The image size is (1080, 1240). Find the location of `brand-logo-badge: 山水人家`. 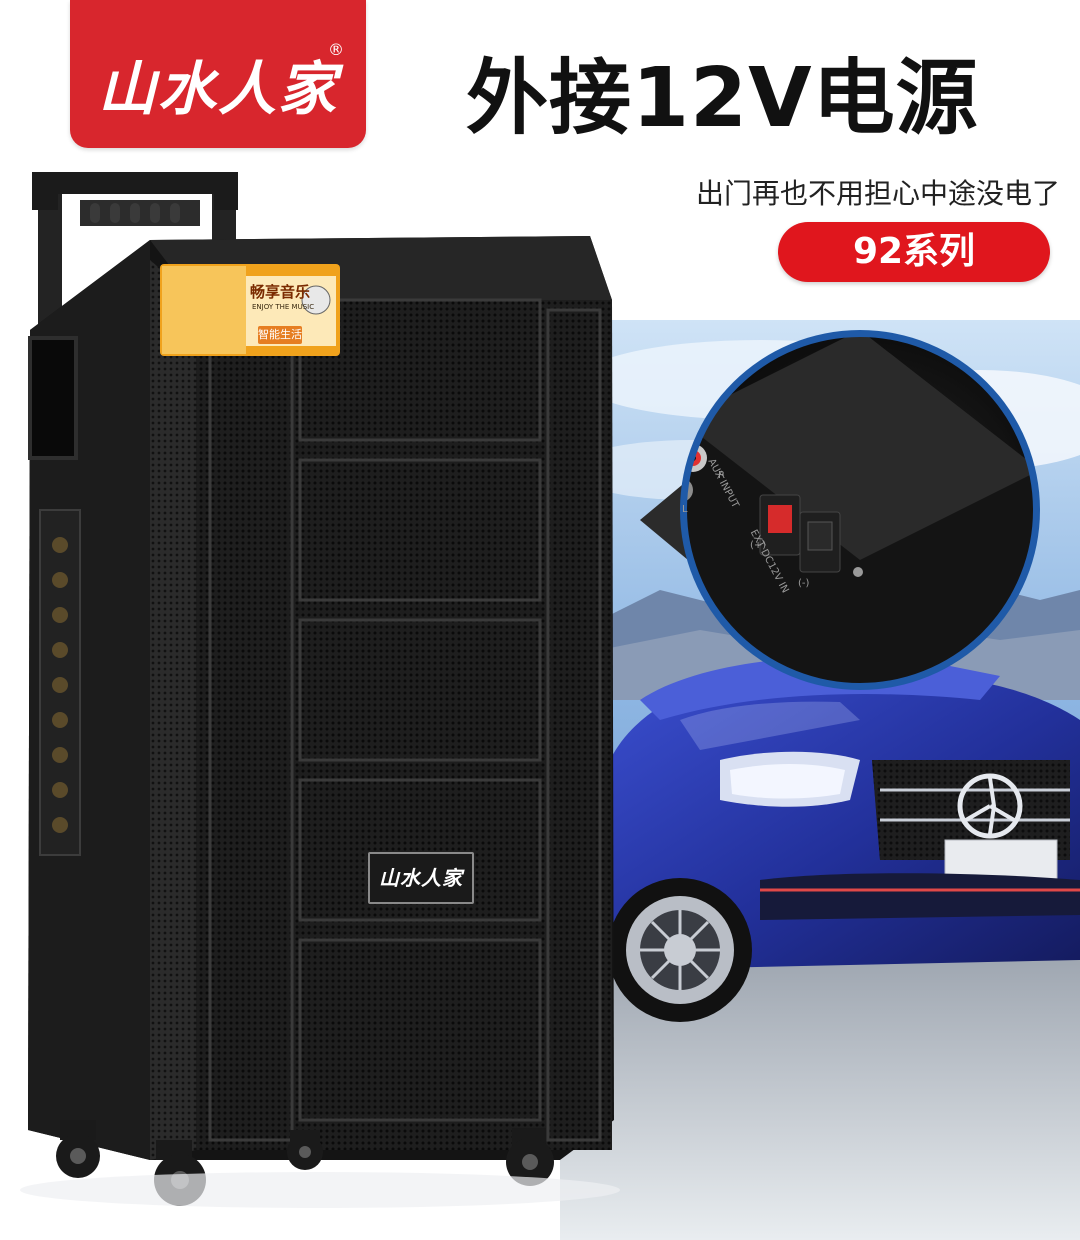

brand-logo-badge: 山水人家 is located at coordinates (218, 74).